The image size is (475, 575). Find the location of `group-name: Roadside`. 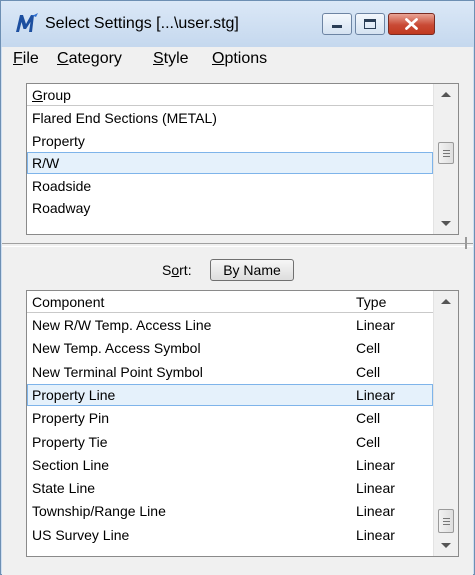

group-name: Roadside is located at coordinates (62, 185).